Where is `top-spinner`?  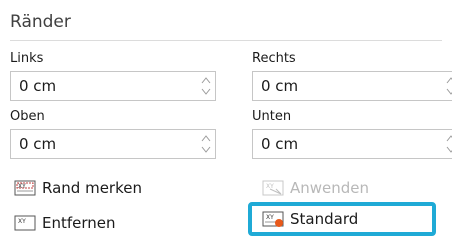
top-spinner is located at coordinates (206, 144).